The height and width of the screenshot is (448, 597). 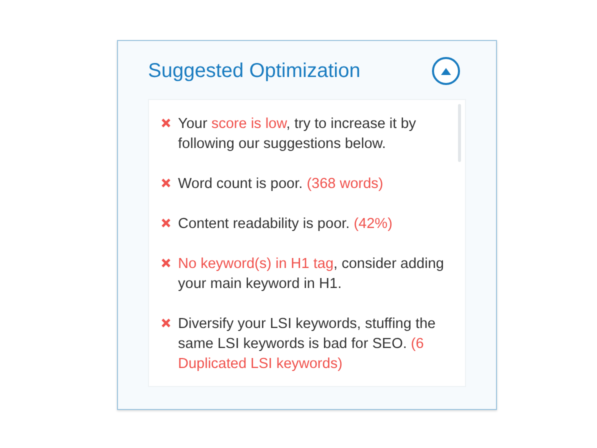 What do you see at coordinates (254, 71) in the screenshot?
I see `panel-title: Suggested Optimization` at bounding box center [254, 71].